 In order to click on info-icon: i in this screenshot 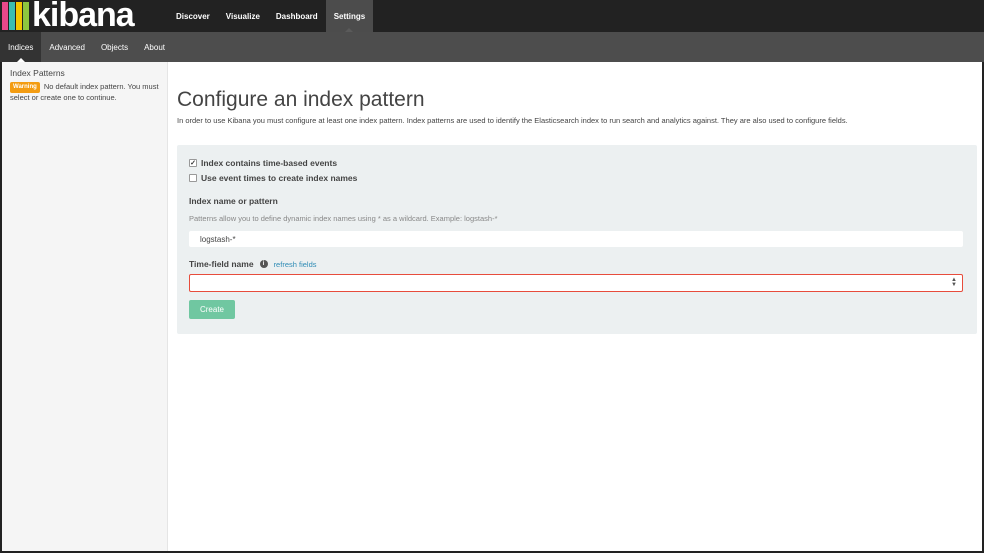, I will do `click(263, 264)`.